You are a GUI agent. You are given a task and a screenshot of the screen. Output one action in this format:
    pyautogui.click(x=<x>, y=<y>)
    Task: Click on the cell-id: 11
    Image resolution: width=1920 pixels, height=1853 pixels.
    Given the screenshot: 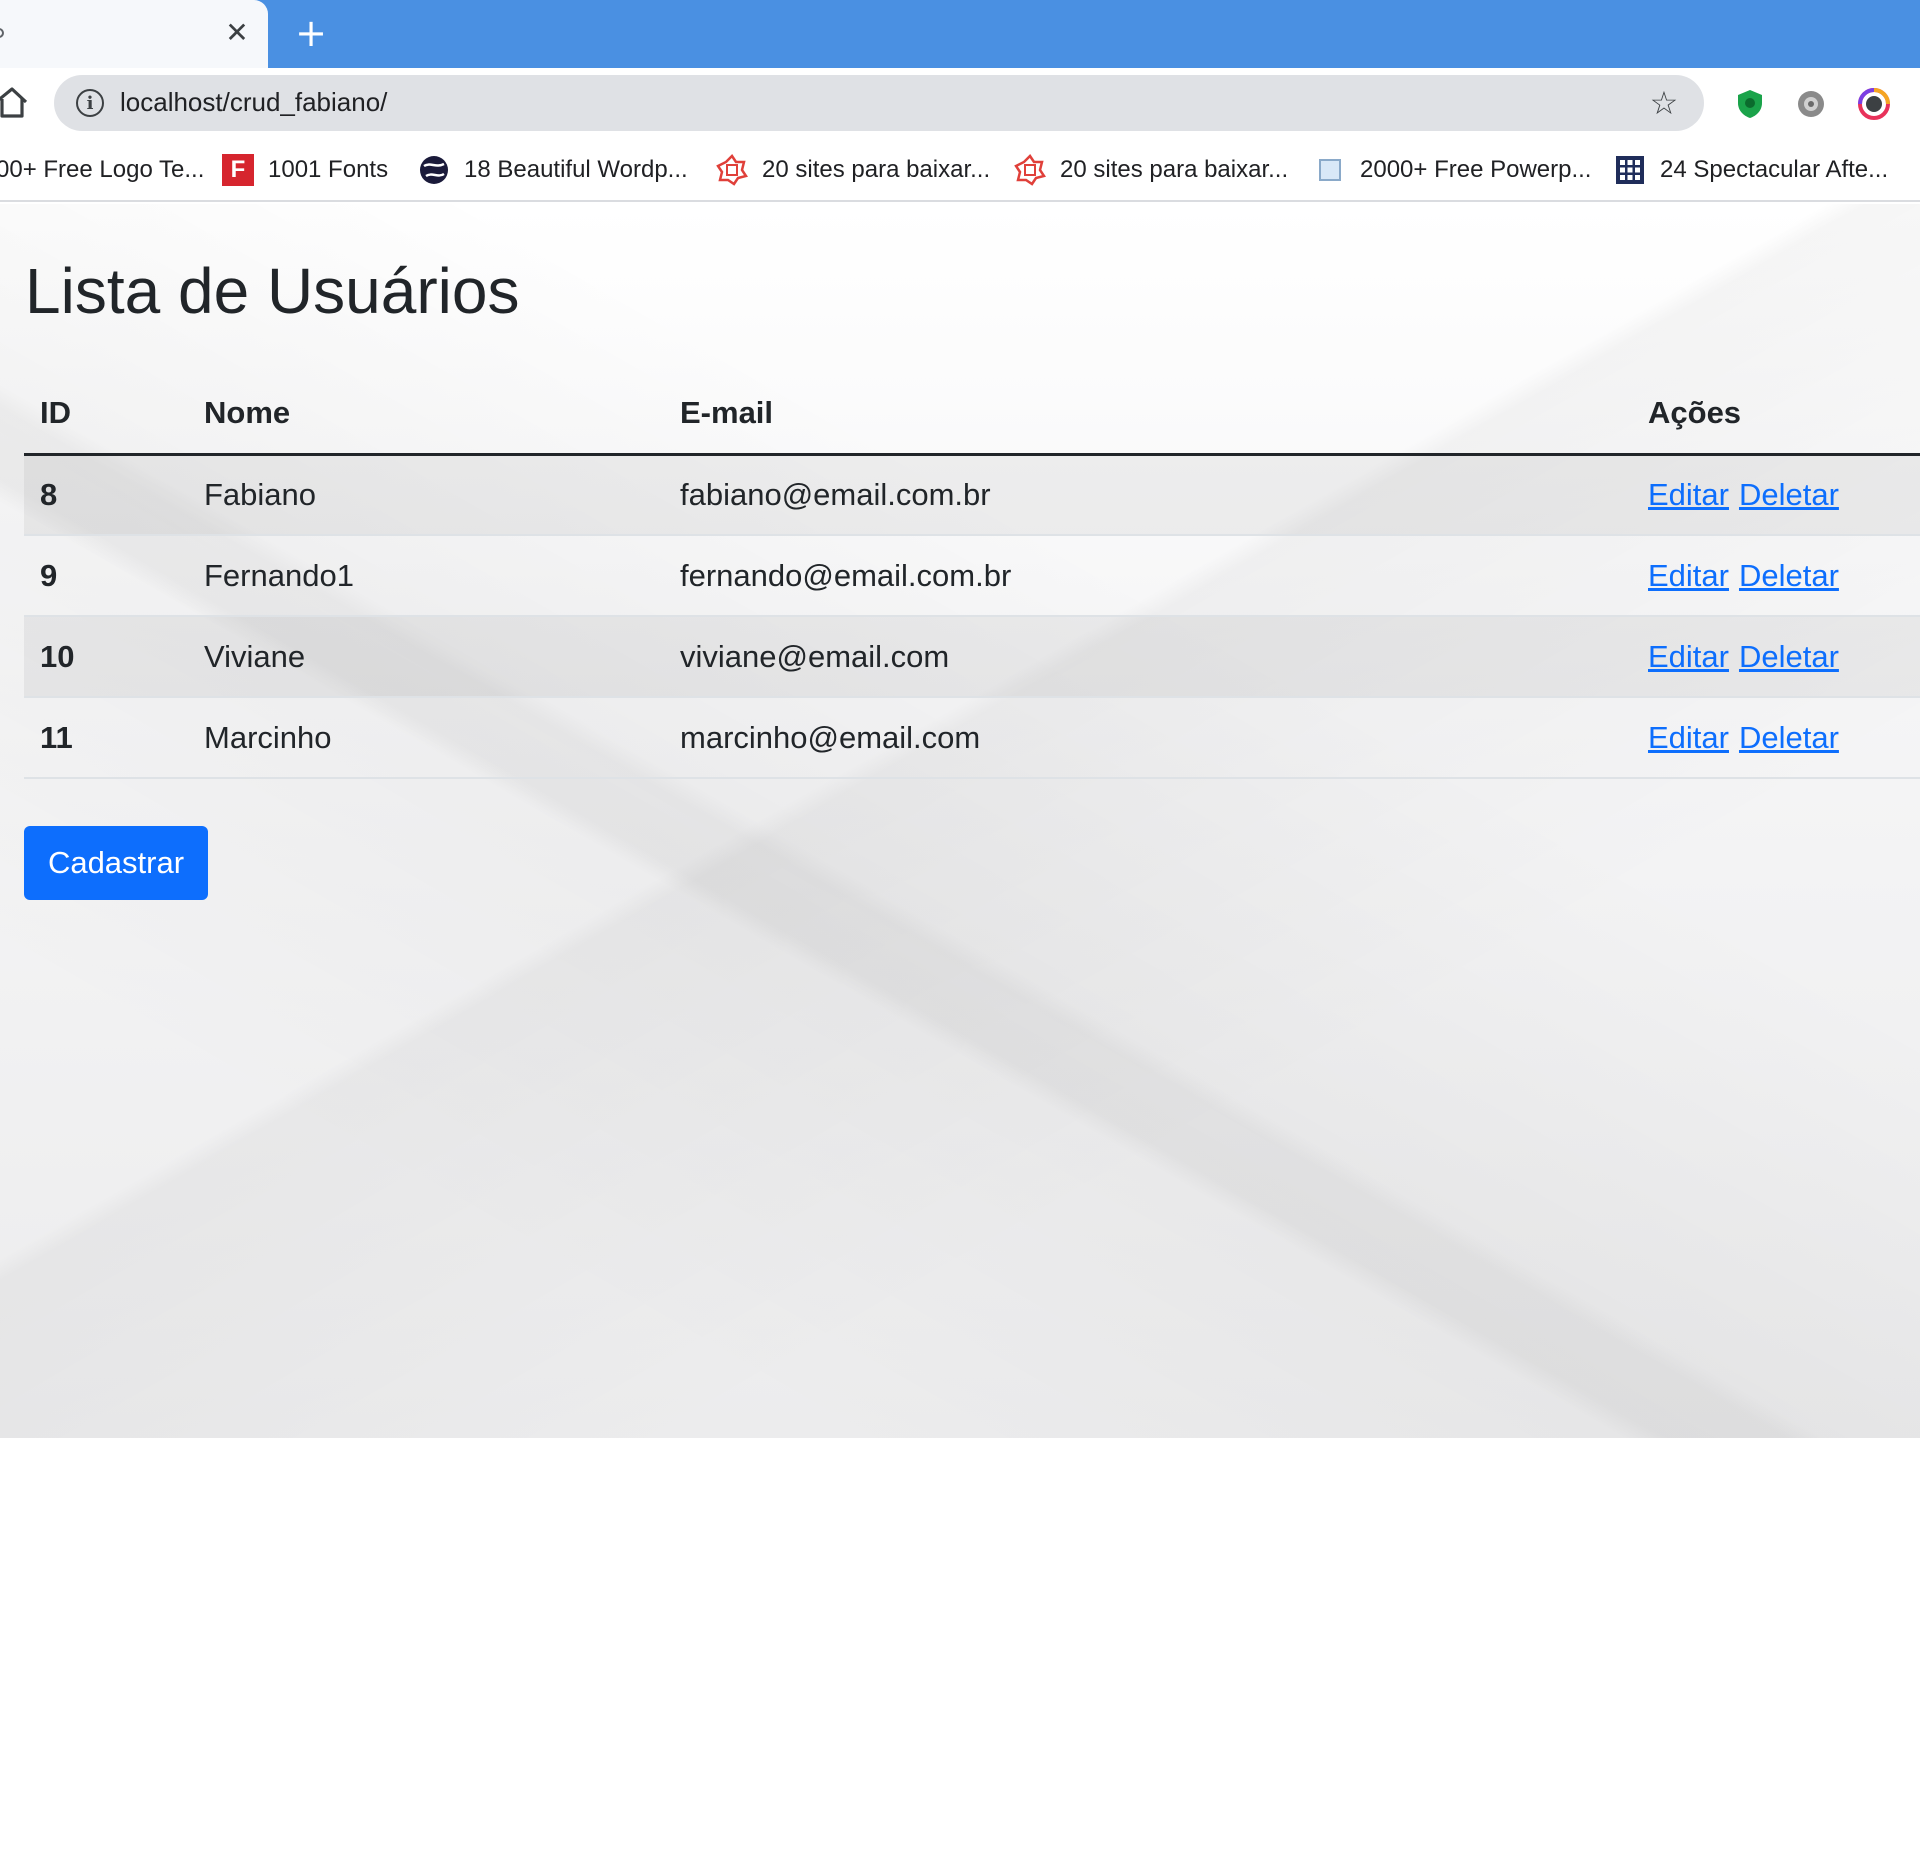 What is the action you would take?
    pyautogui.click(x=106, y=738)
    